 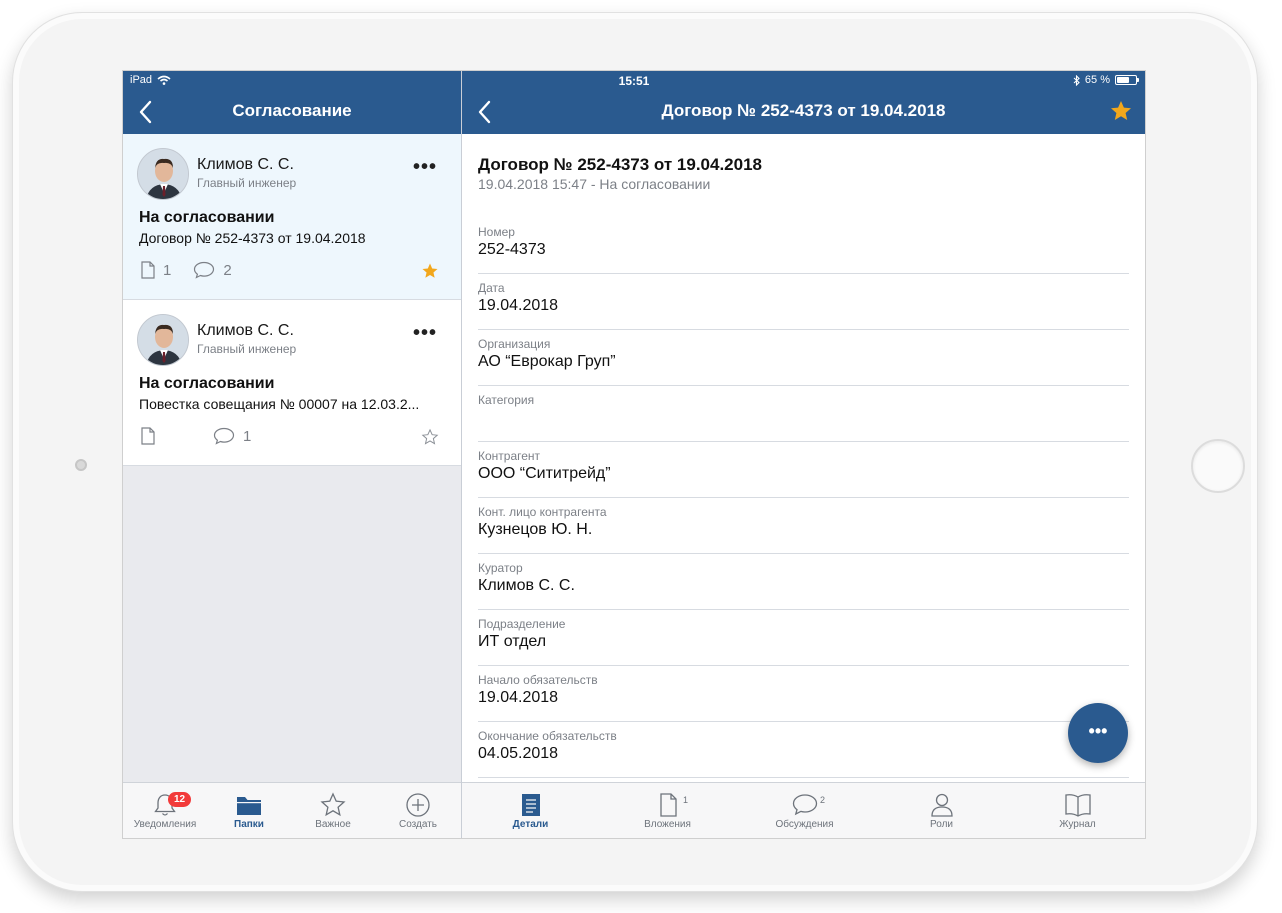 What do you see at coordinates (803, 694) in the screenshot?
I see `field-obligations-start: Начало обязательств 19.04.2018` at bounding box center [803, 694].